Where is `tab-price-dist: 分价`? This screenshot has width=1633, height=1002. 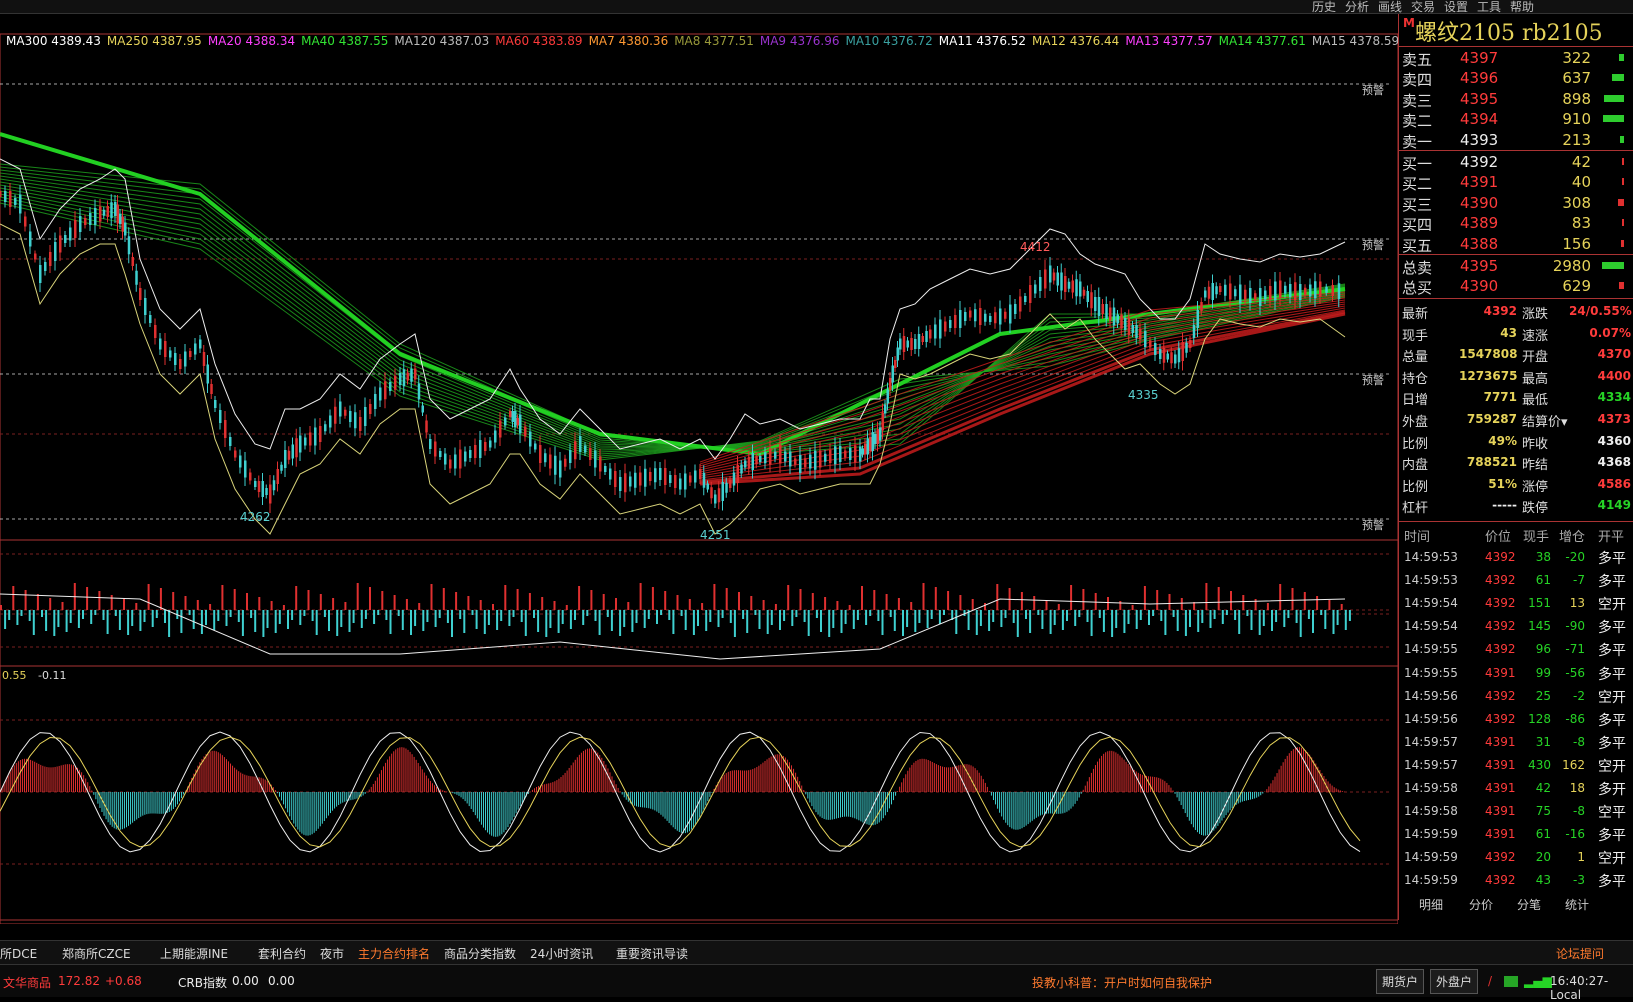
tab-price-dist: 分价 is located at coordinates (1481, 904).